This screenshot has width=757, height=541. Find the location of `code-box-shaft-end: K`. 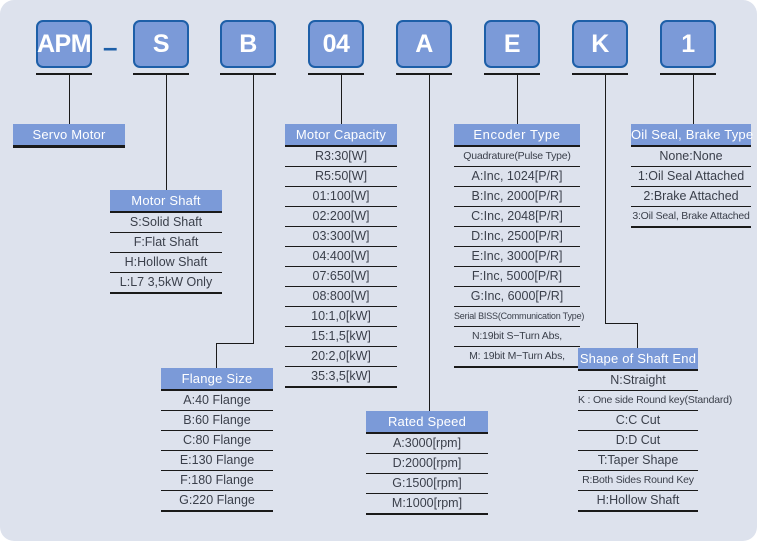

code-box-shaft-end: K is located at coordinates (600, 44).